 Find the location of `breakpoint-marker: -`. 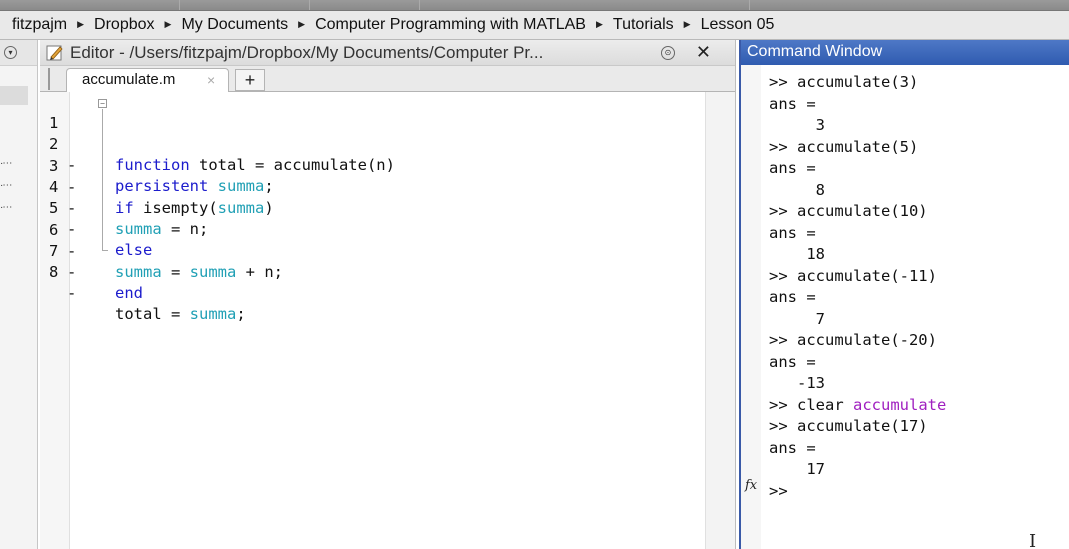

breakpoint-marker: - is located at coordinates (71, 293).